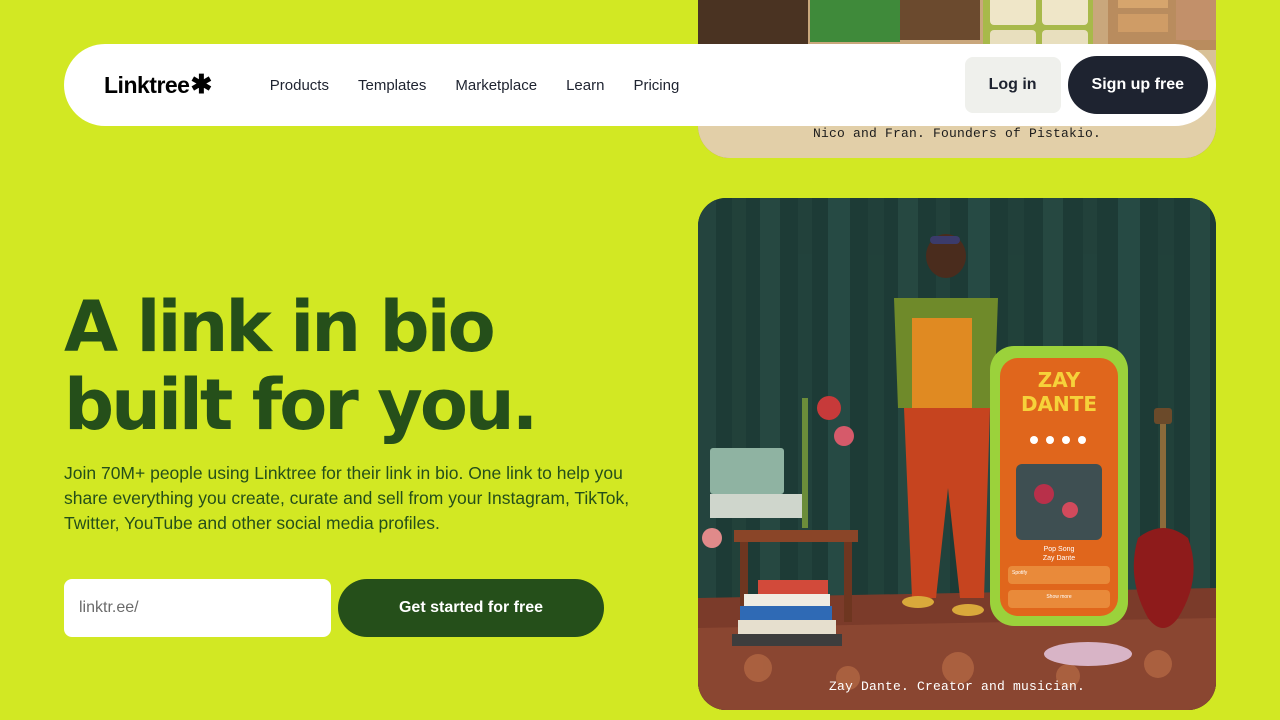 This screenshot has width=1280, height=720. Describe the element at coordinates (301, 405) in the screenshot. I see `hero-title-line-2: built for you.` at that location.